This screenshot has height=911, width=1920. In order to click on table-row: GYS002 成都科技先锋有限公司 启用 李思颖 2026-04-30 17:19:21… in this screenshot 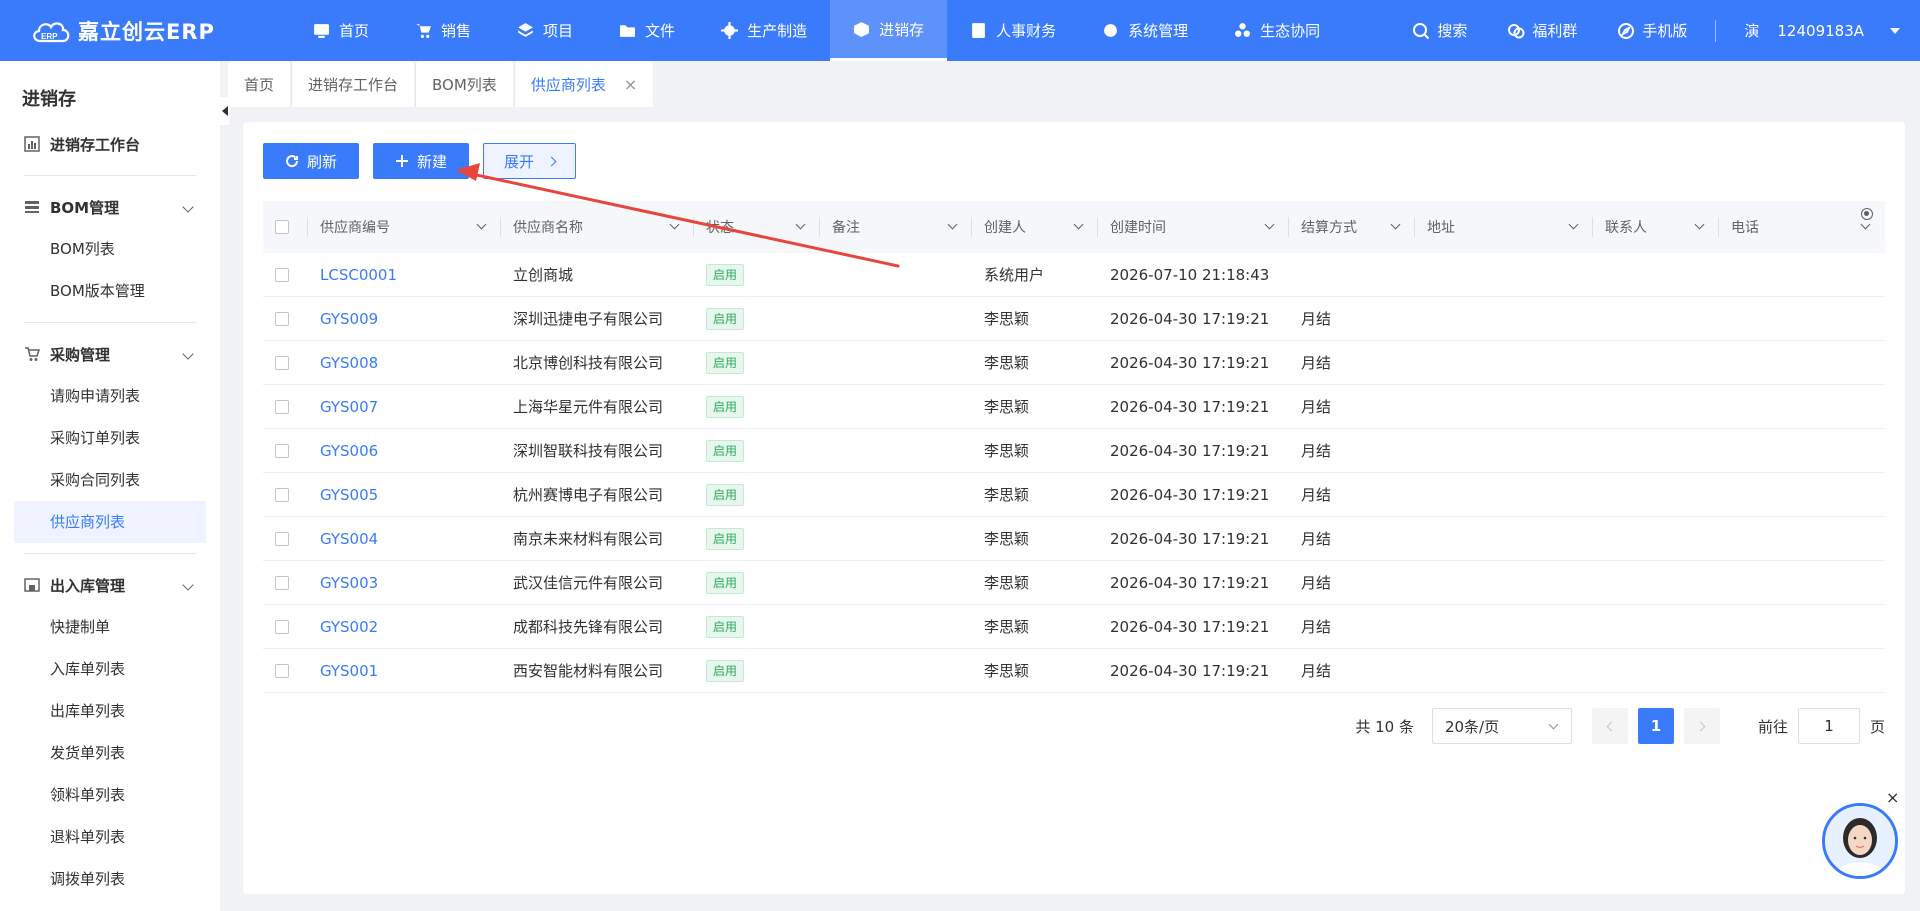, I will do `click(1074, 627)`.